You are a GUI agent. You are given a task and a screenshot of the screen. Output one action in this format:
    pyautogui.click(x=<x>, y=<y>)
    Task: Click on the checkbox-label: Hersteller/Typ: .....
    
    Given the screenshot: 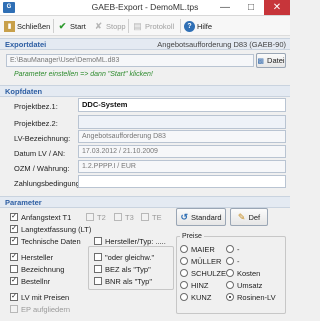 What is the action you would take?
    pyautogui.click(x=135, y=241)
    